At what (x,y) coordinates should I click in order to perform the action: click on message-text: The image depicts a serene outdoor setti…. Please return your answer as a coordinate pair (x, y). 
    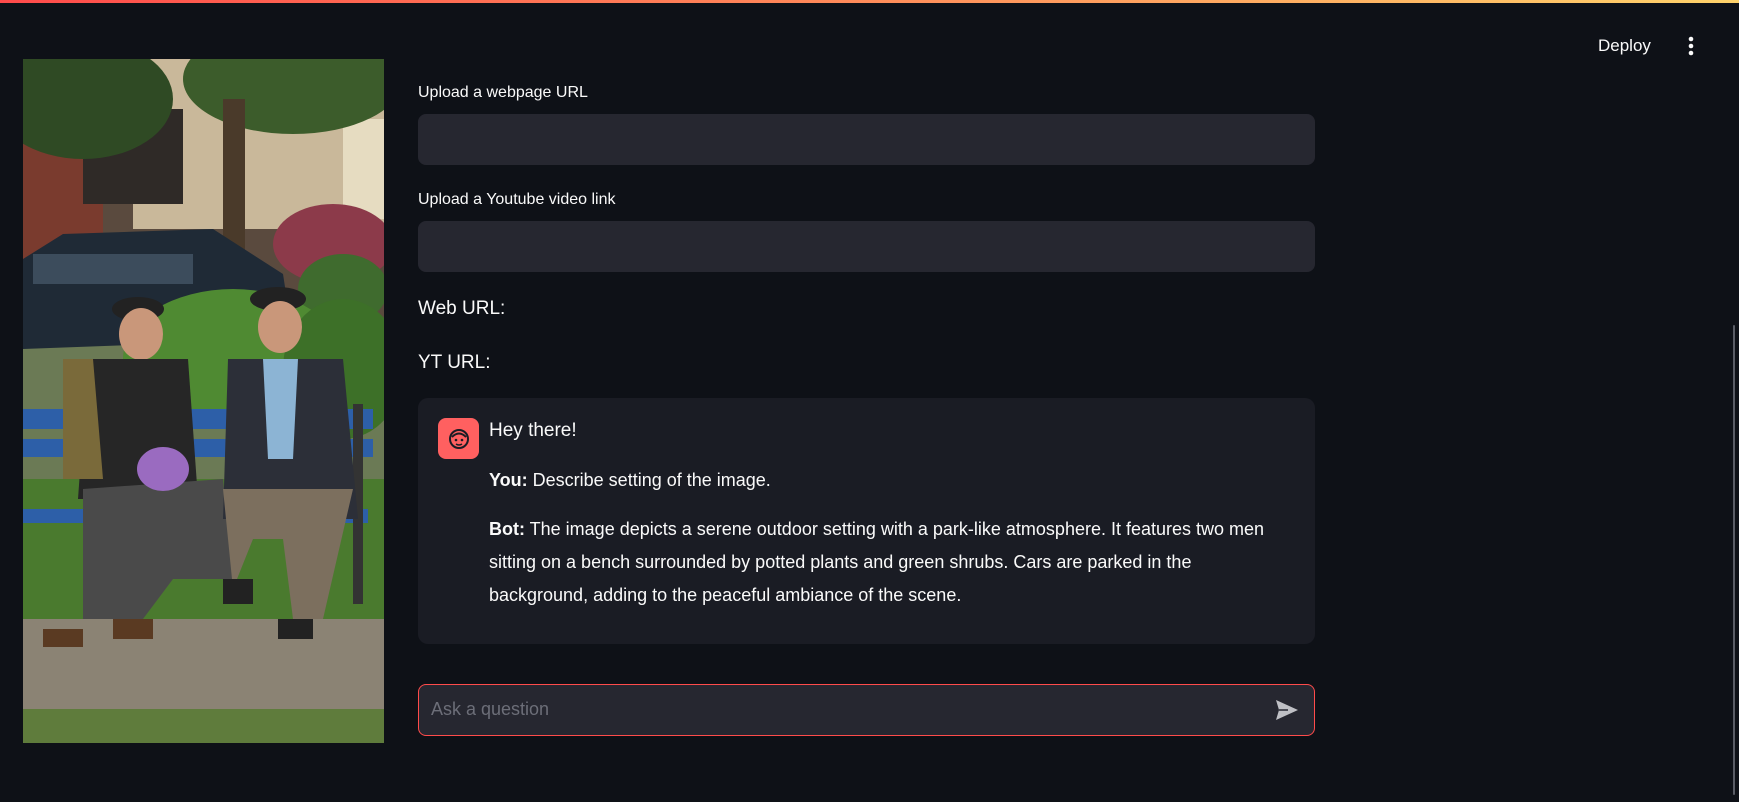
    Looking at the image, I should click on (877, 562).